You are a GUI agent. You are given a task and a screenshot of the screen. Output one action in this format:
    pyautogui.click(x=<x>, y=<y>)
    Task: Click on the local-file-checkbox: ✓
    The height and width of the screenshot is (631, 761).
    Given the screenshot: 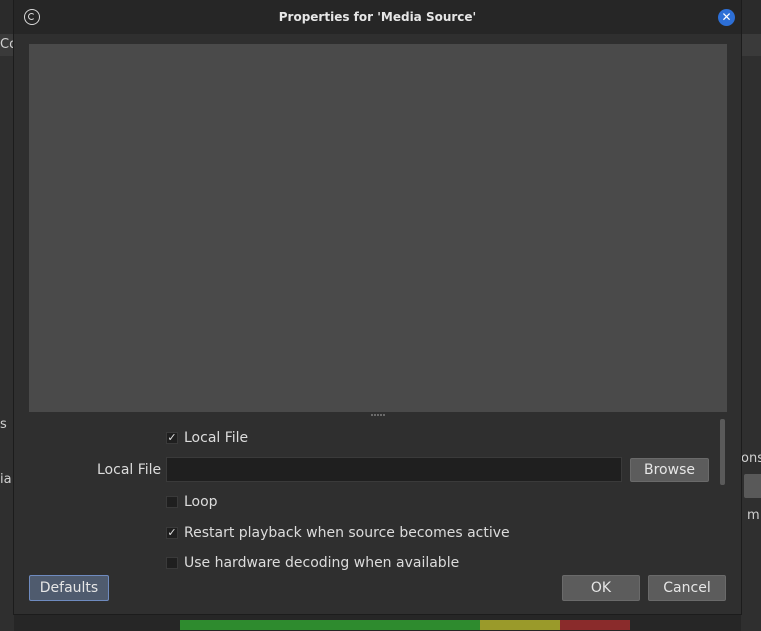 What is the action you would take?
    pyautogui.click(x=172, y=438)
    